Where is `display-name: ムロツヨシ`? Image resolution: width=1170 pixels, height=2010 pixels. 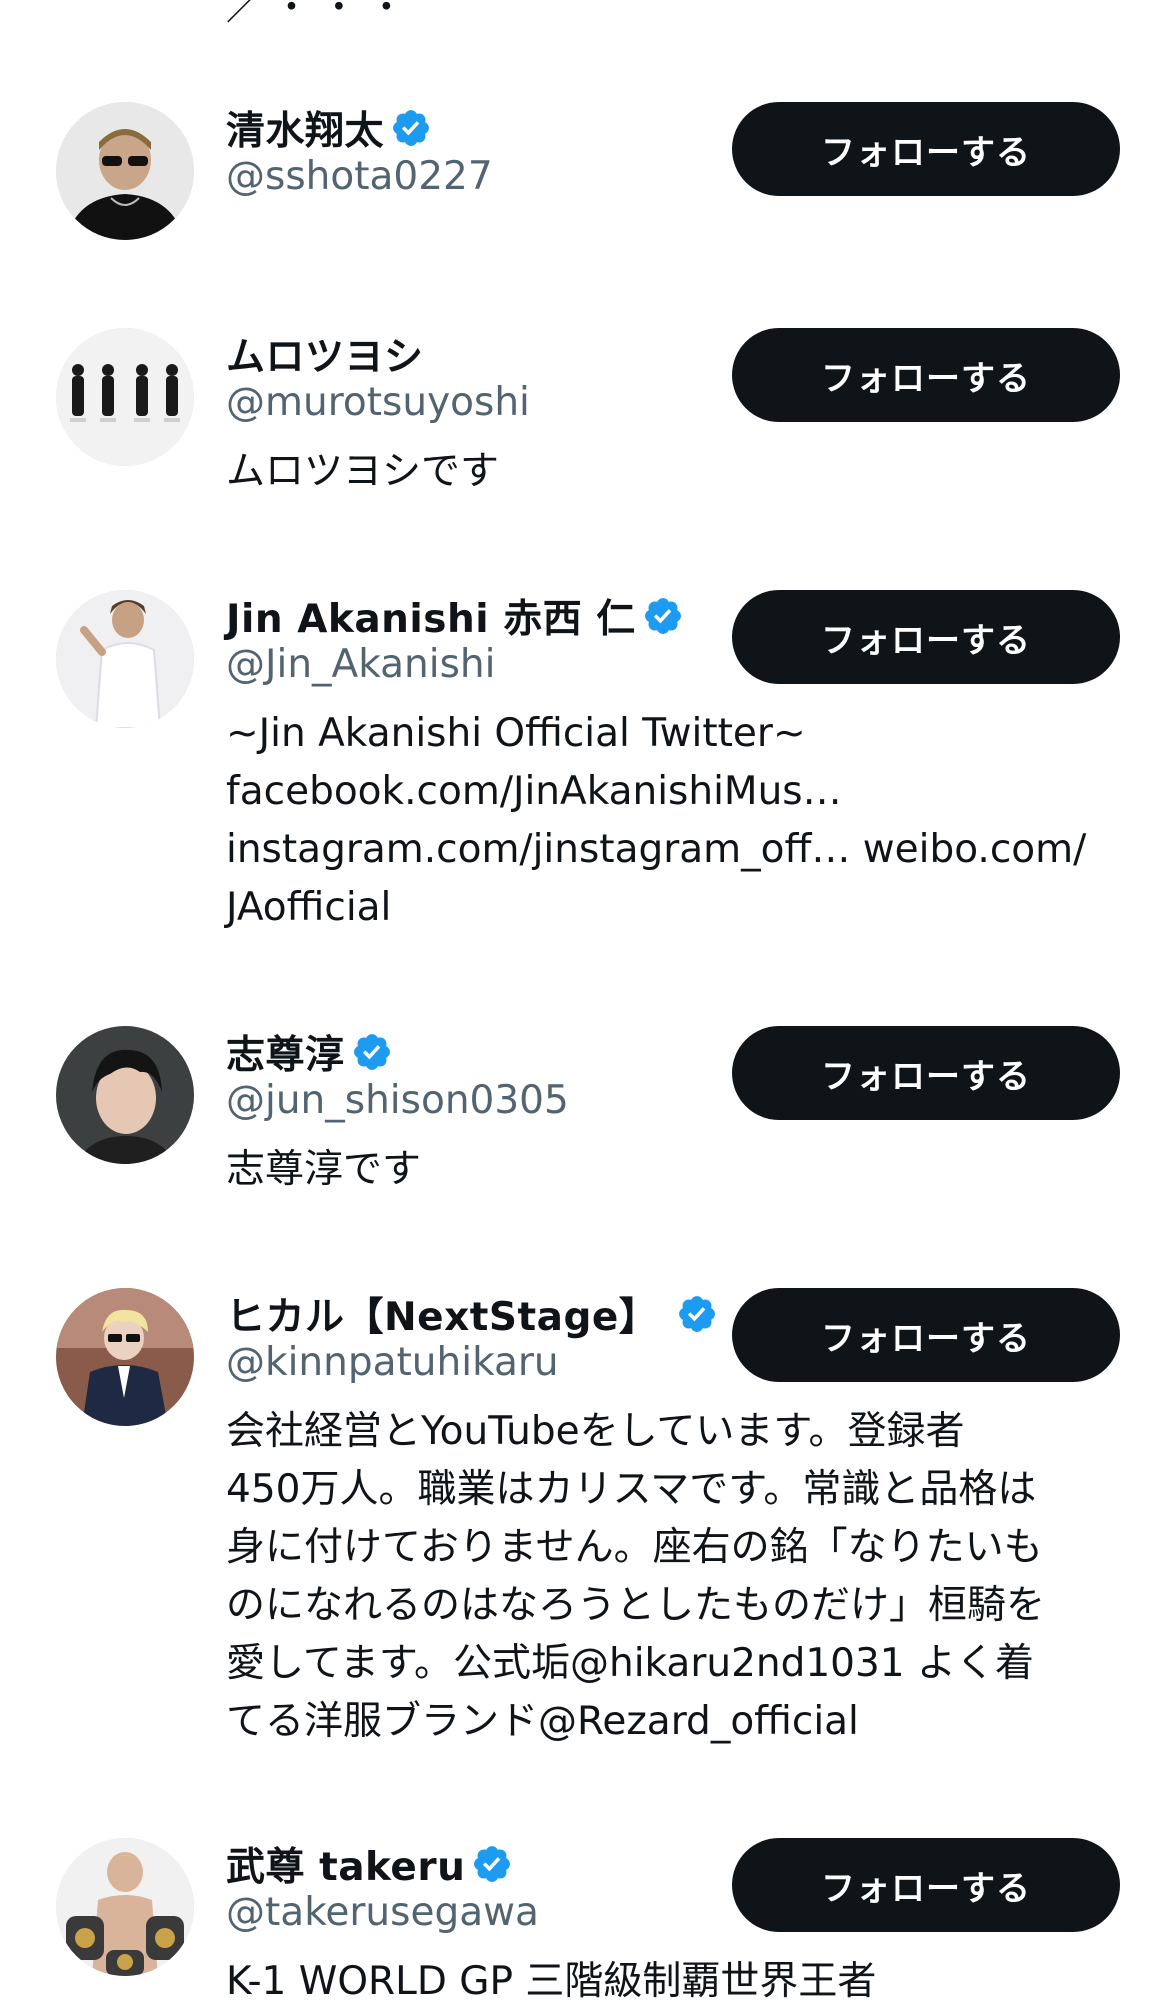 display-name: ムロツヨシ is located at coordinates (325, 357).